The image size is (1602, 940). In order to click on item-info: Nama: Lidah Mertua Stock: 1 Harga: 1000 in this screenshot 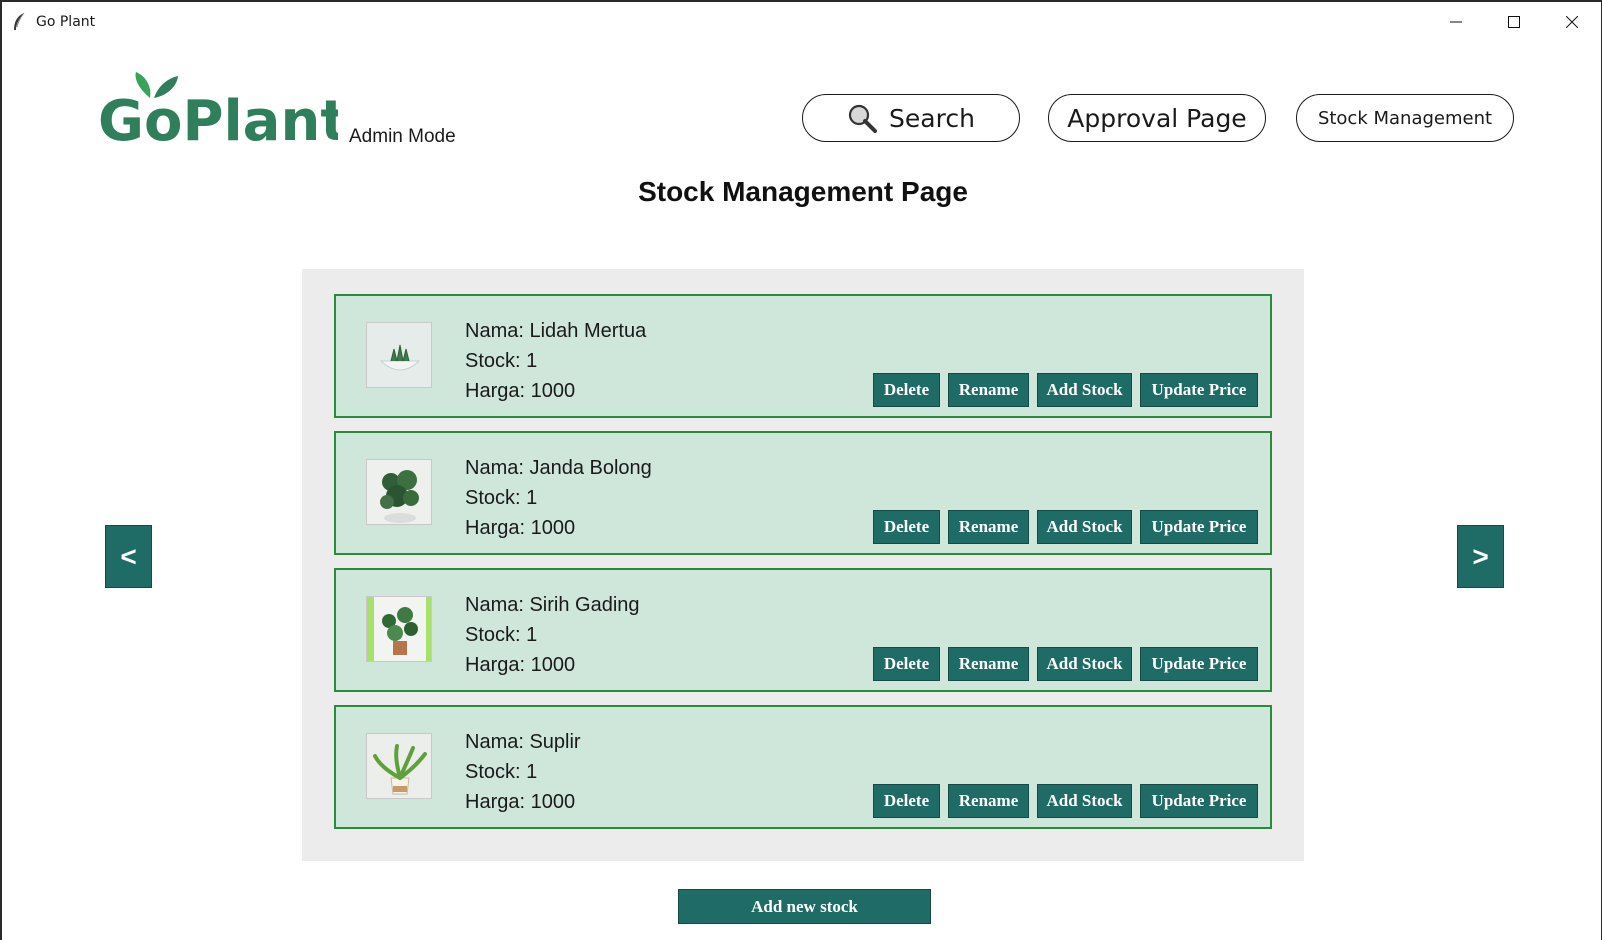, I will do `click(555, 361)`.